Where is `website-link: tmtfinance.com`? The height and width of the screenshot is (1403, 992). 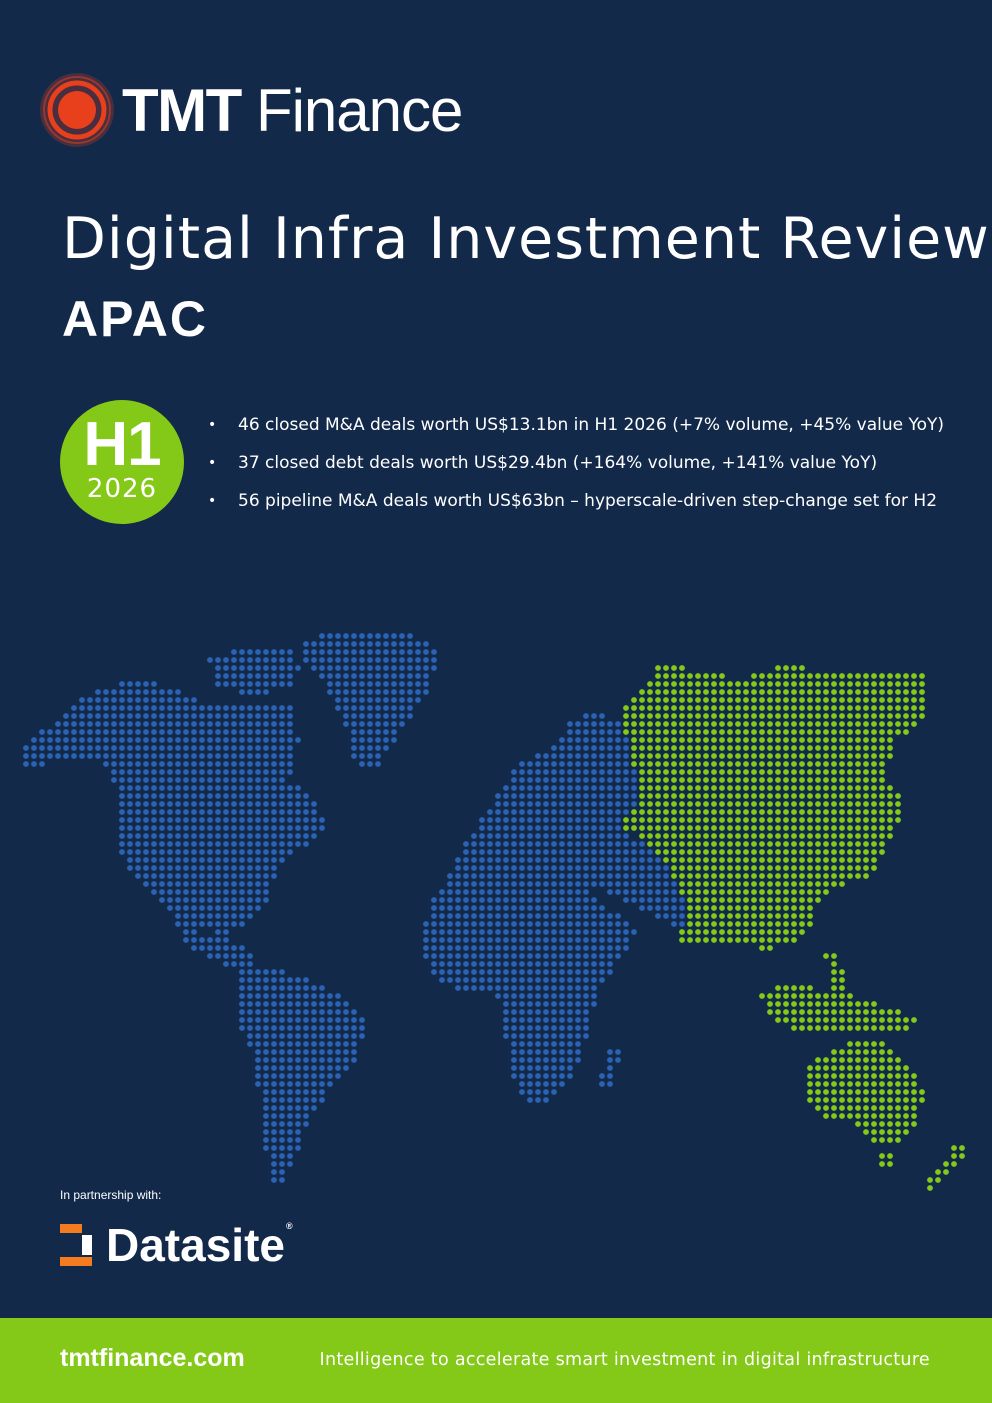
website-link: tmtfinance.com is located at coordinates (152, 1358).